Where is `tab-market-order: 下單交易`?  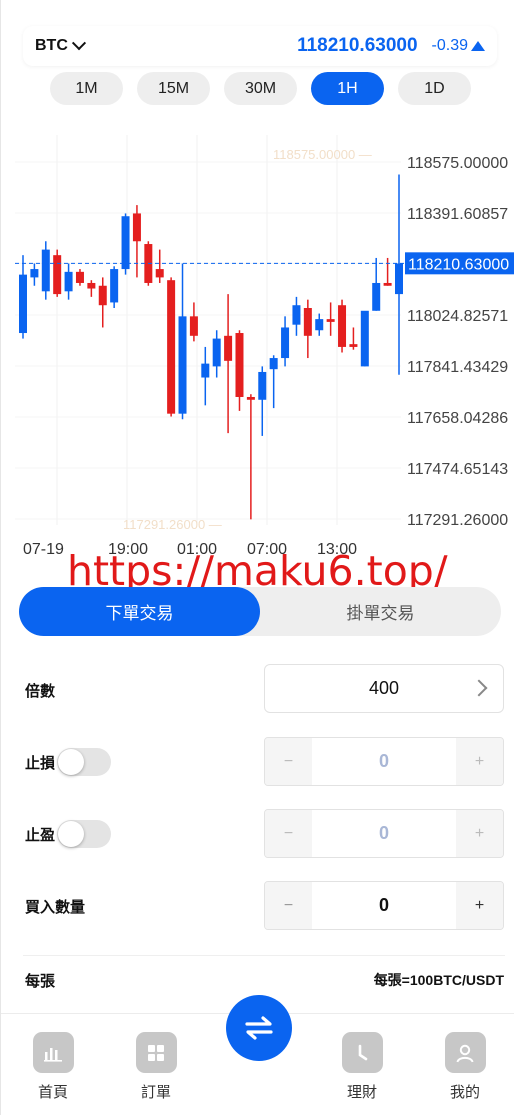
tab-market-order: 下單交易 is located at coordinates (139, 611).